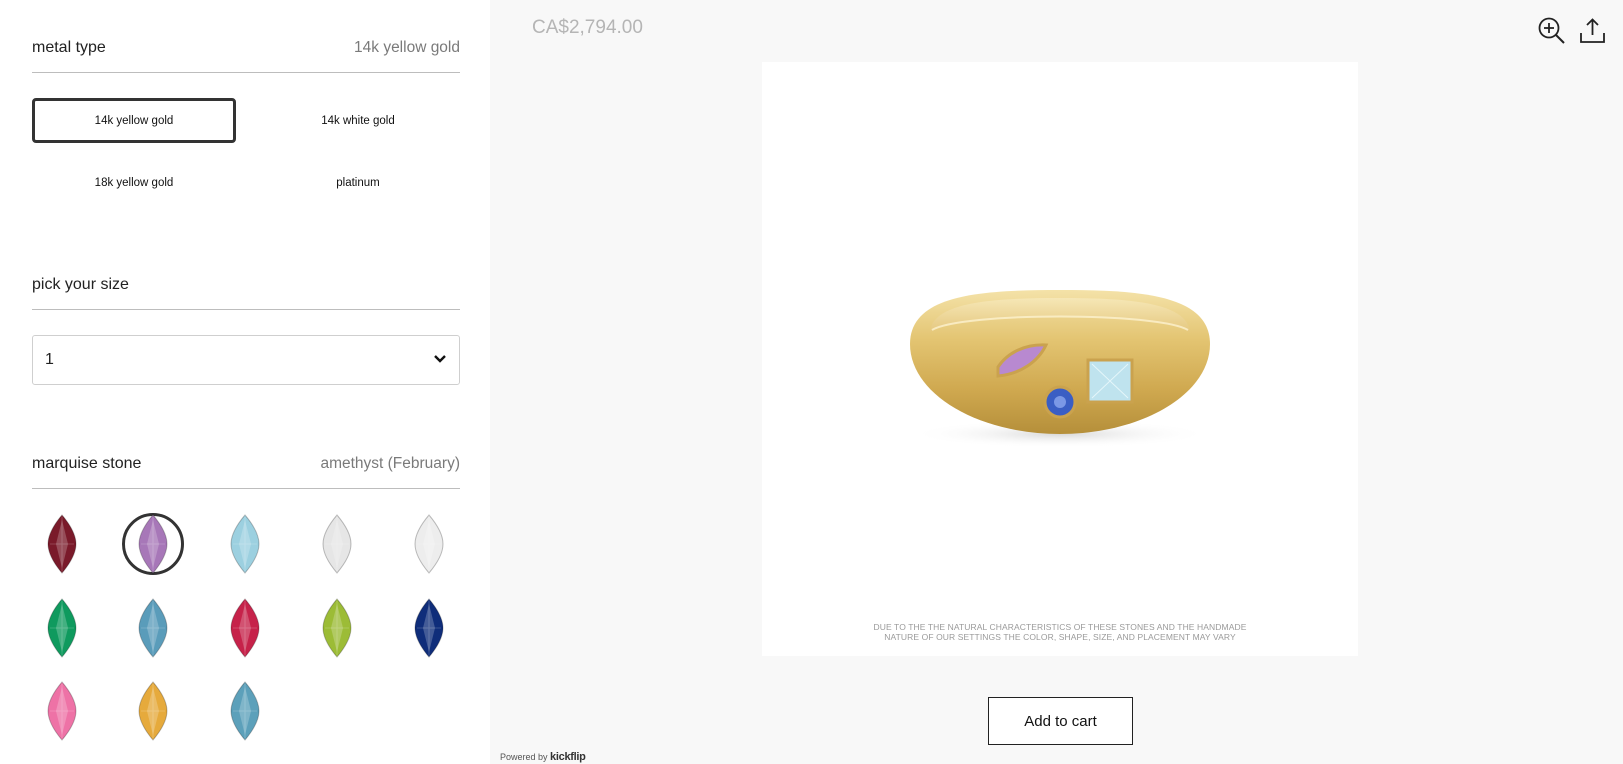 The width and height of the screenshot is (1623, 764). What do you see at coordinates (587, 27) in the screenshot?
I see `product-price: CA$2,794.00` at bounding box center [587, 27].